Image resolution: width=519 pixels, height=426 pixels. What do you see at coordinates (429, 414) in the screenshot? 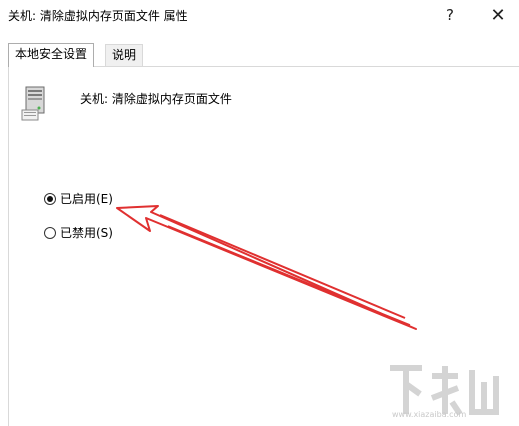
I see `watermark-text: www.xiazaiba.com` at bounding box center [429, 414].